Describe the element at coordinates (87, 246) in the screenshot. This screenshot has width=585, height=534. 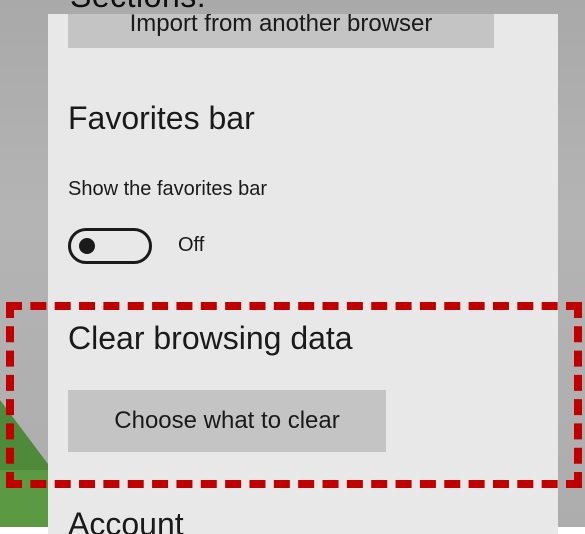
I see `toggle-knob` at that location.